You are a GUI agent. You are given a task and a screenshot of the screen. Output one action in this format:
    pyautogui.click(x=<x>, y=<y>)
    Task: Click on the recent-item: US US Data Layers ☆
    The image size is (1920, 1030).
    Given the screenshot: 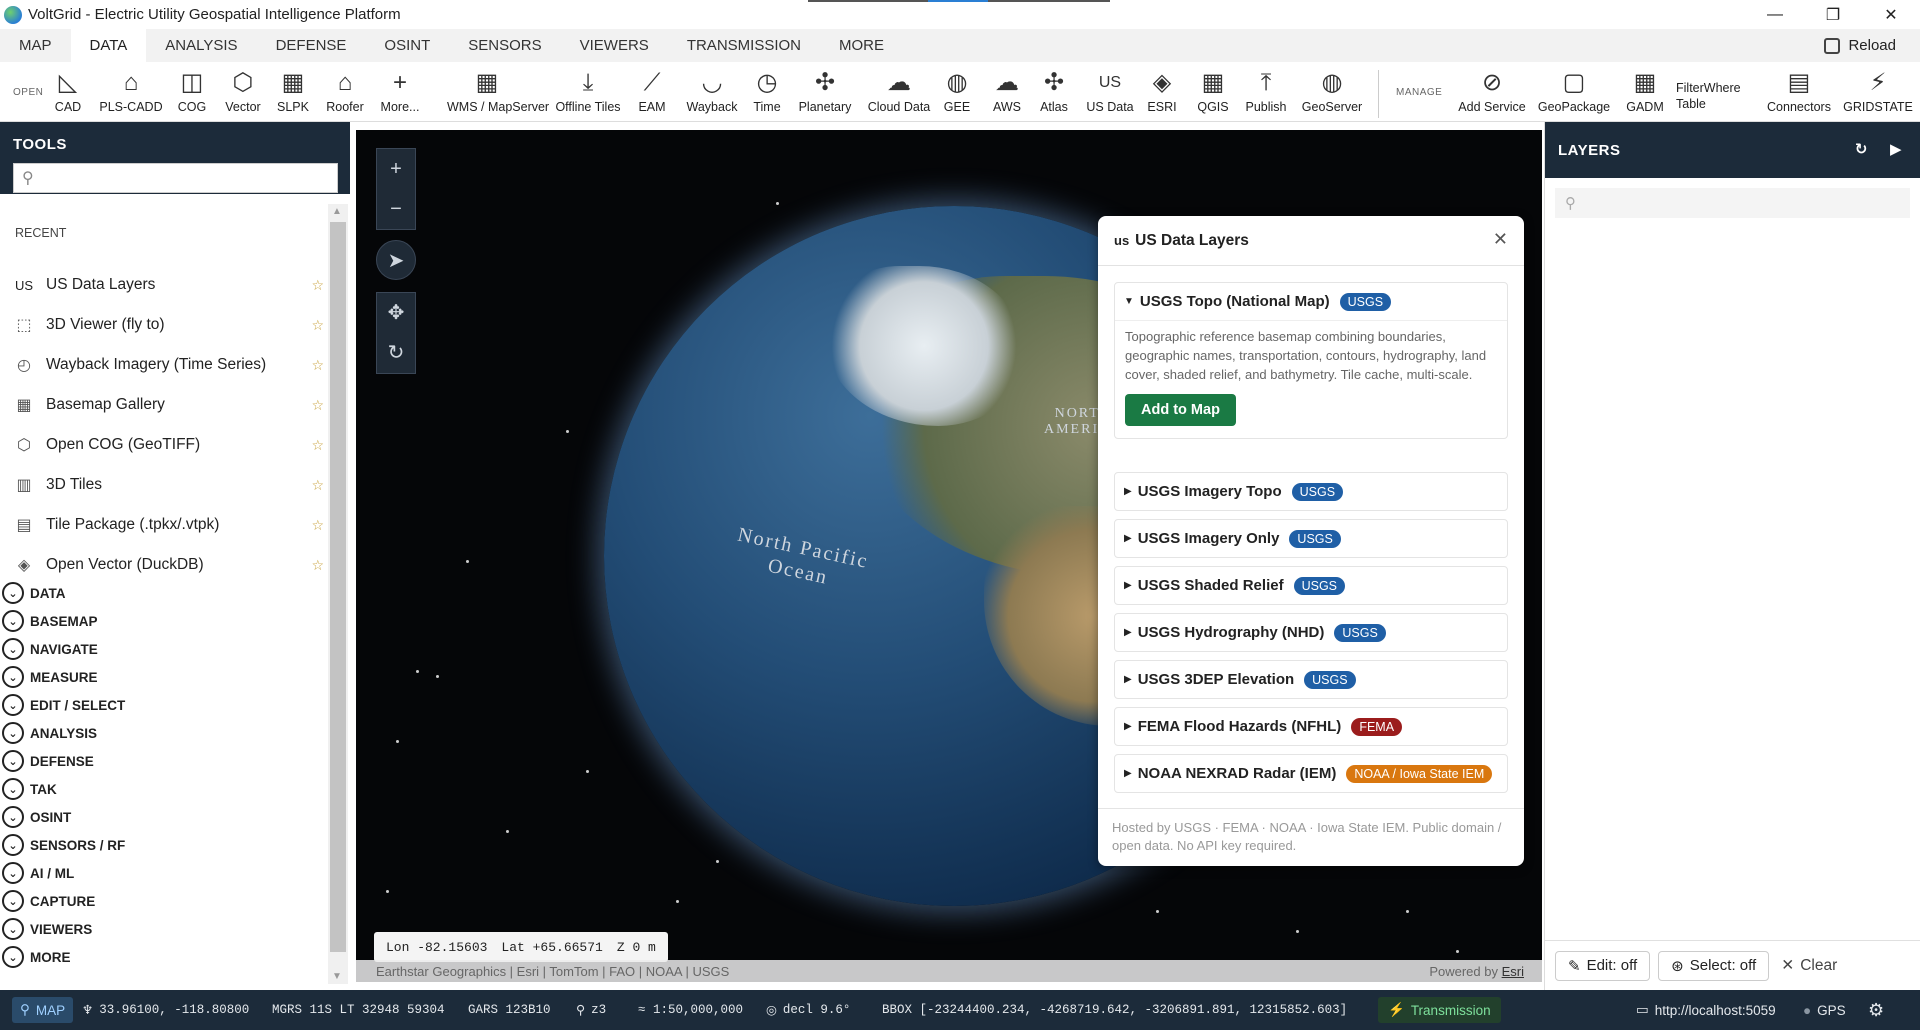 What is the action you would take?
    pyautogui.click(x=168, y=285)
    